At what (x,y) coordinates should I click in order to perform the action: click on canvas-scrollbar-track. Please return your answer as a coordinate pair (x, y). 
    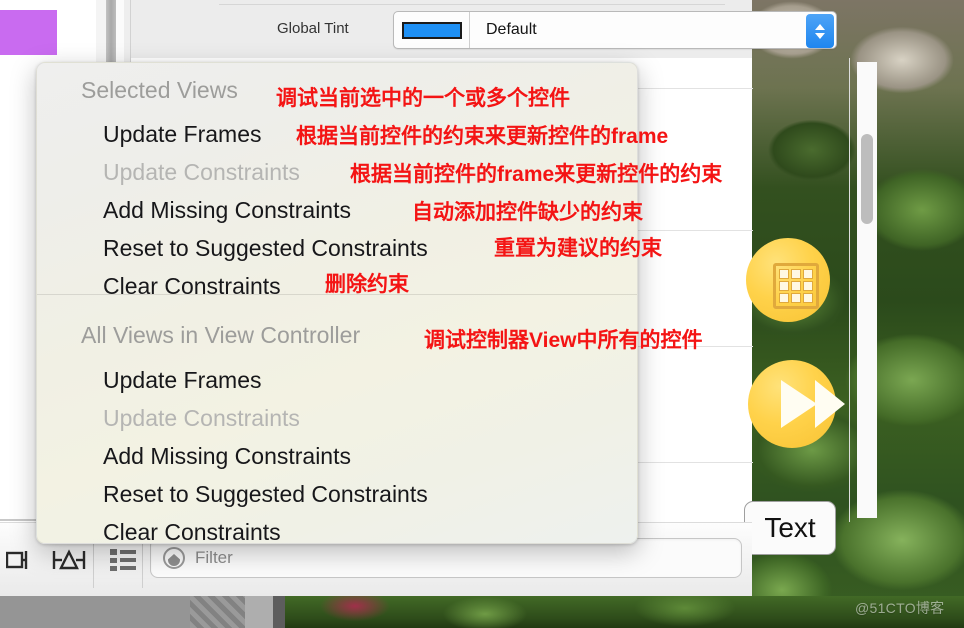
    Looking at the image, I should click on (867, 290).